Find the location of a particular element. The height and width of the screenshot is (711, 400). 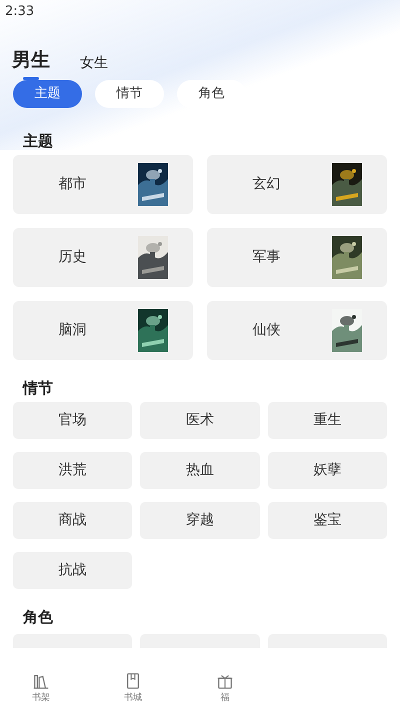

genre-card: 仙侠 is located at coordinates (297, 330).